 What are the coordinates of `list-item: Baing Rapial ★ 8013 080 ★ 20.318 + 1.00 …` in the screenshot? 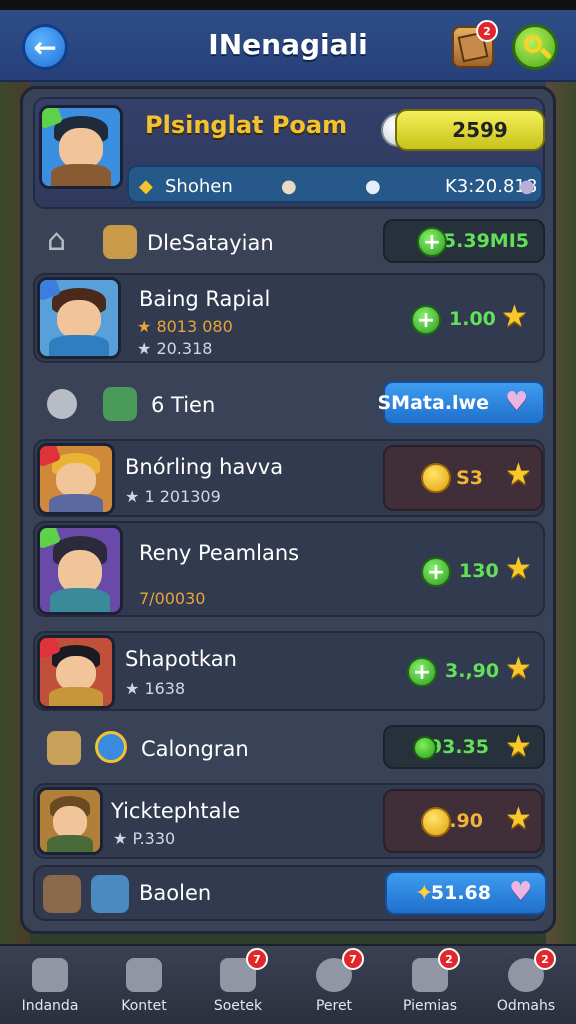 It's located at (289, 318).